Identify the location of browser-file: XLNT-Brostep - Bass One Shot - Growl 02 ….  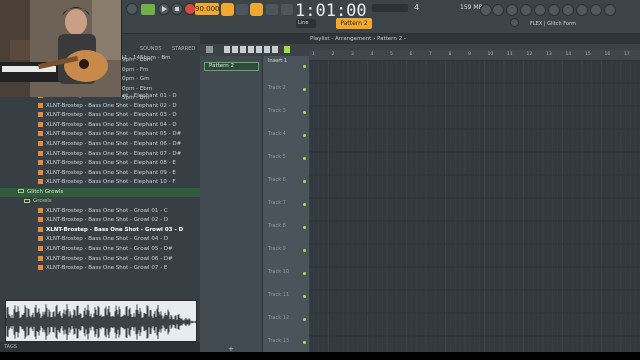
(100, 220).